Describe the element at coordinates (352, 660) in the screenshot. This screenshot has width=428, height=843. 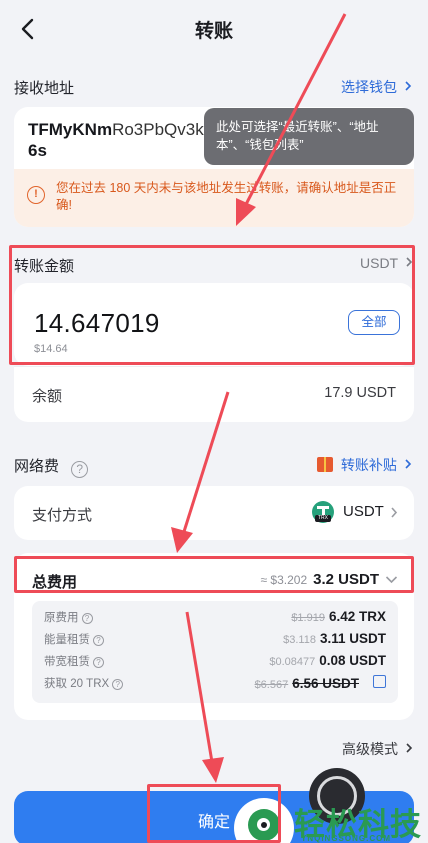
I see `fee-row-new: 0.08 USDT` at that location.